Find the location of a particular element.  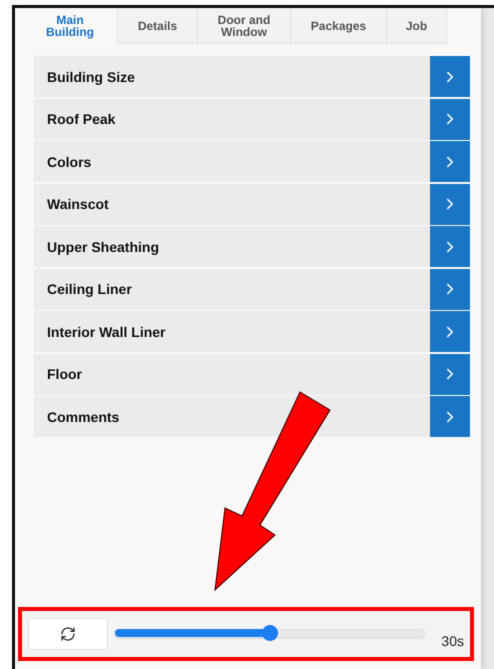

section-row: Upper Sheathing is located at coordinates (252, 246).